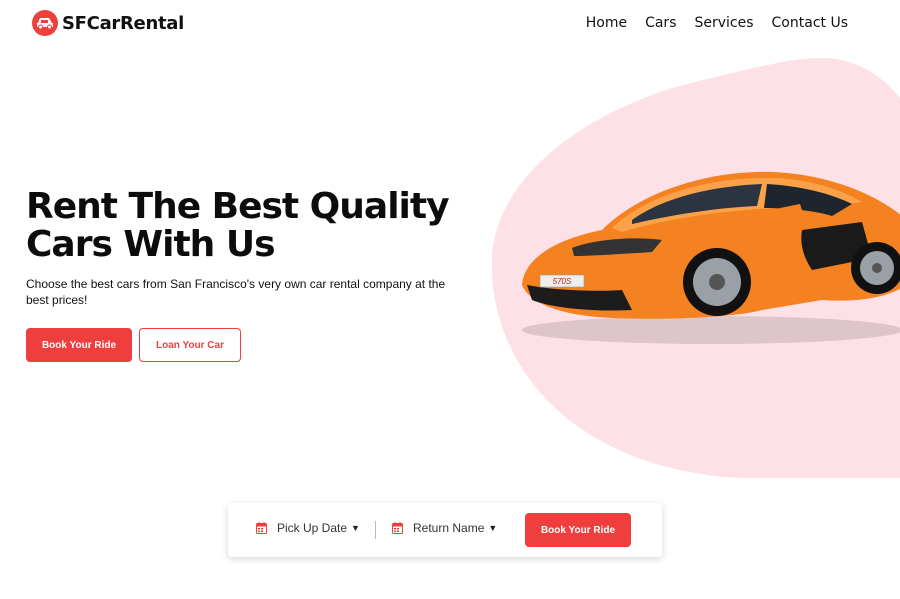 Image resolution: width=900 pixels, height=599 pixels. I want to click on brand-name: SFCarRental, so click(123, 23).